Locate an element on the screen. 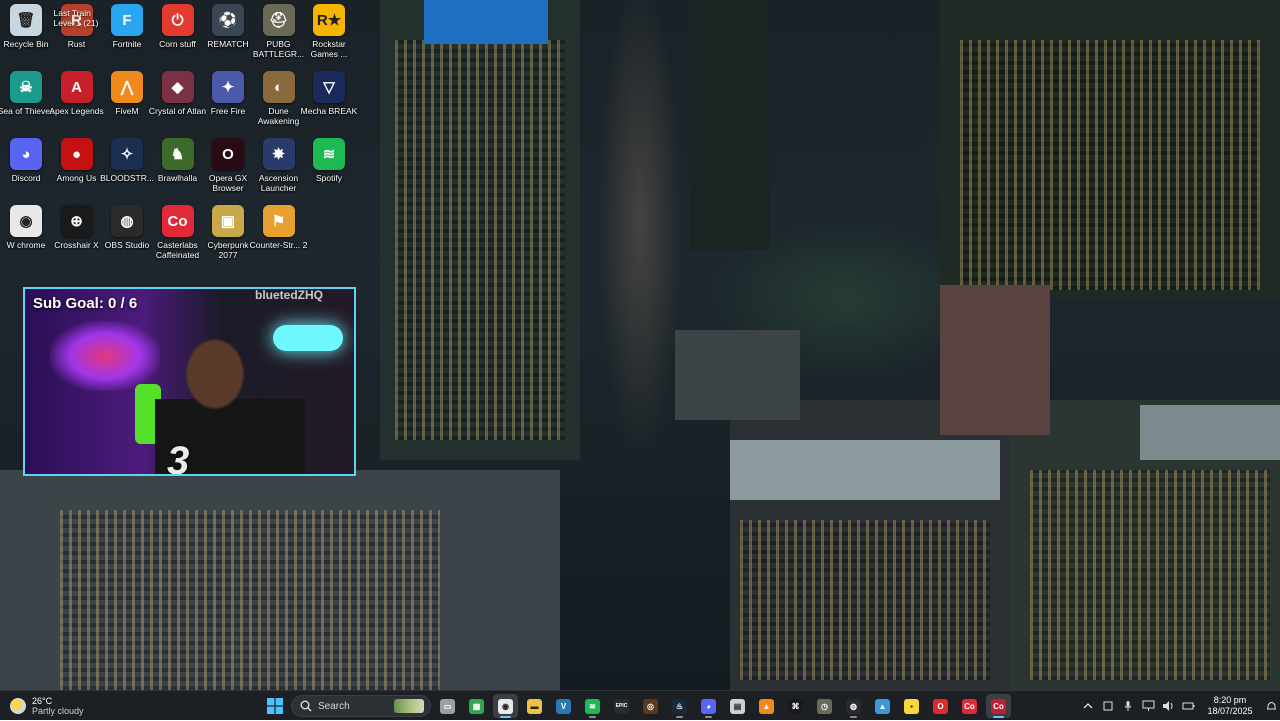 The width and height of the screenshot is (1280, 721). taskbar-button-file-explorer: ▬ is located at coordinates (534, 706).